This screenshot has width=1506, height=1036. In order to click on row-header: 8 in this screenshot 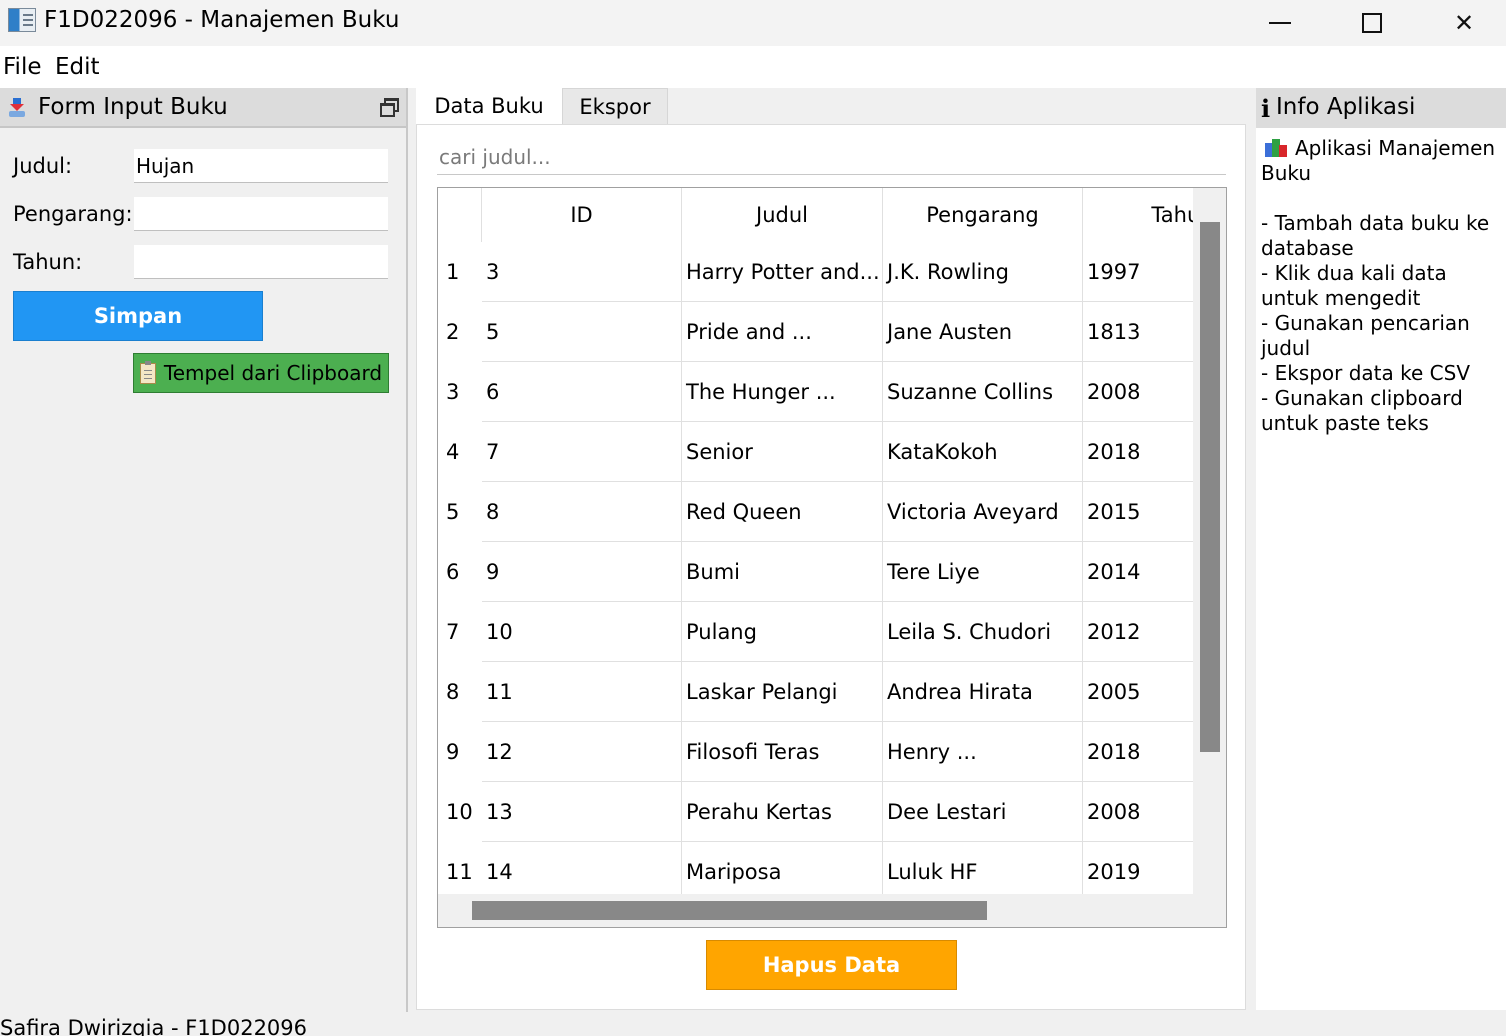, I will do `click(460, 692)`.